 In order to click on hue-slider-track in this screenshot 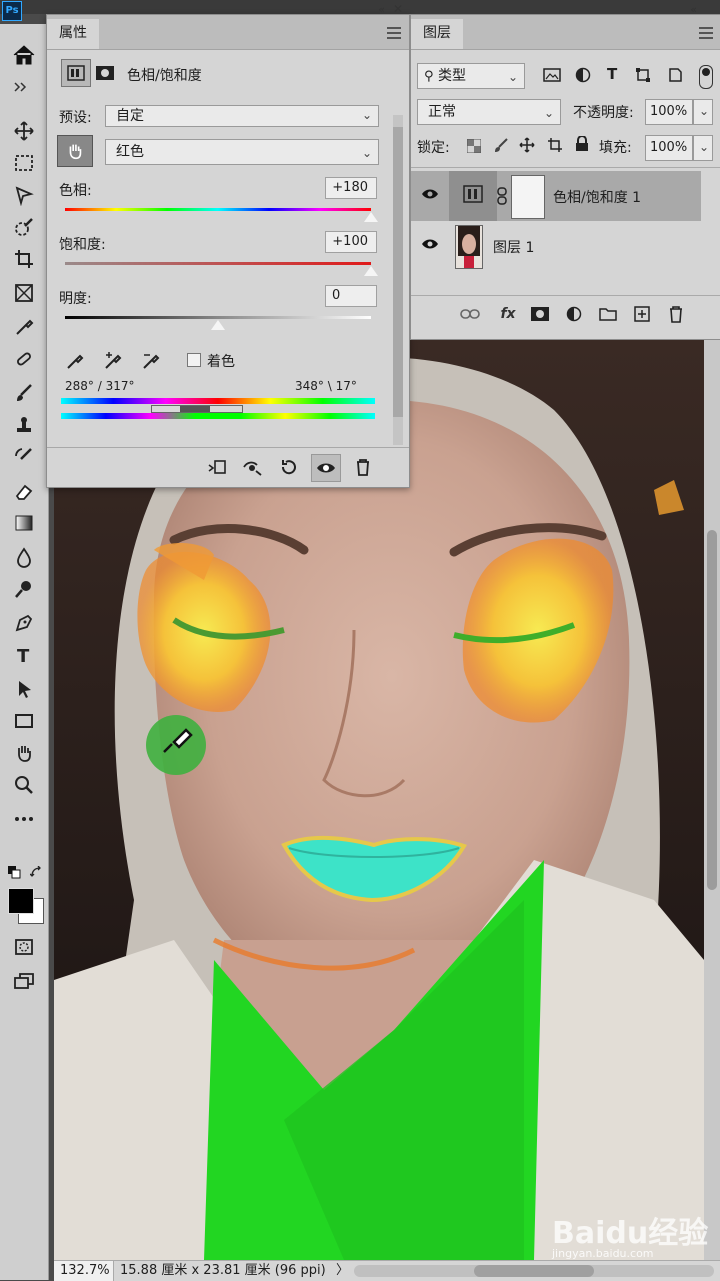, I will do `click(218, 209)`.